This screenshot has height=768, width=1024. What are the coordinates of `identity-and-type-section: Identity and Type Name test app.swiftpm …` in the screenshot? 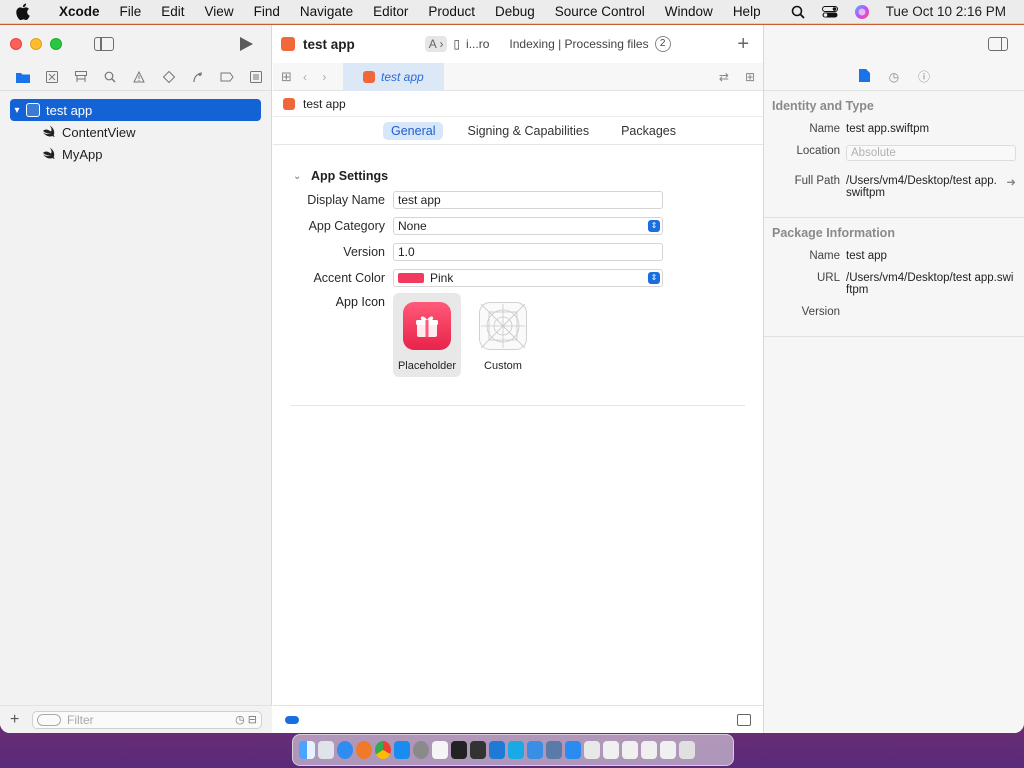 It's located at (894, 154).